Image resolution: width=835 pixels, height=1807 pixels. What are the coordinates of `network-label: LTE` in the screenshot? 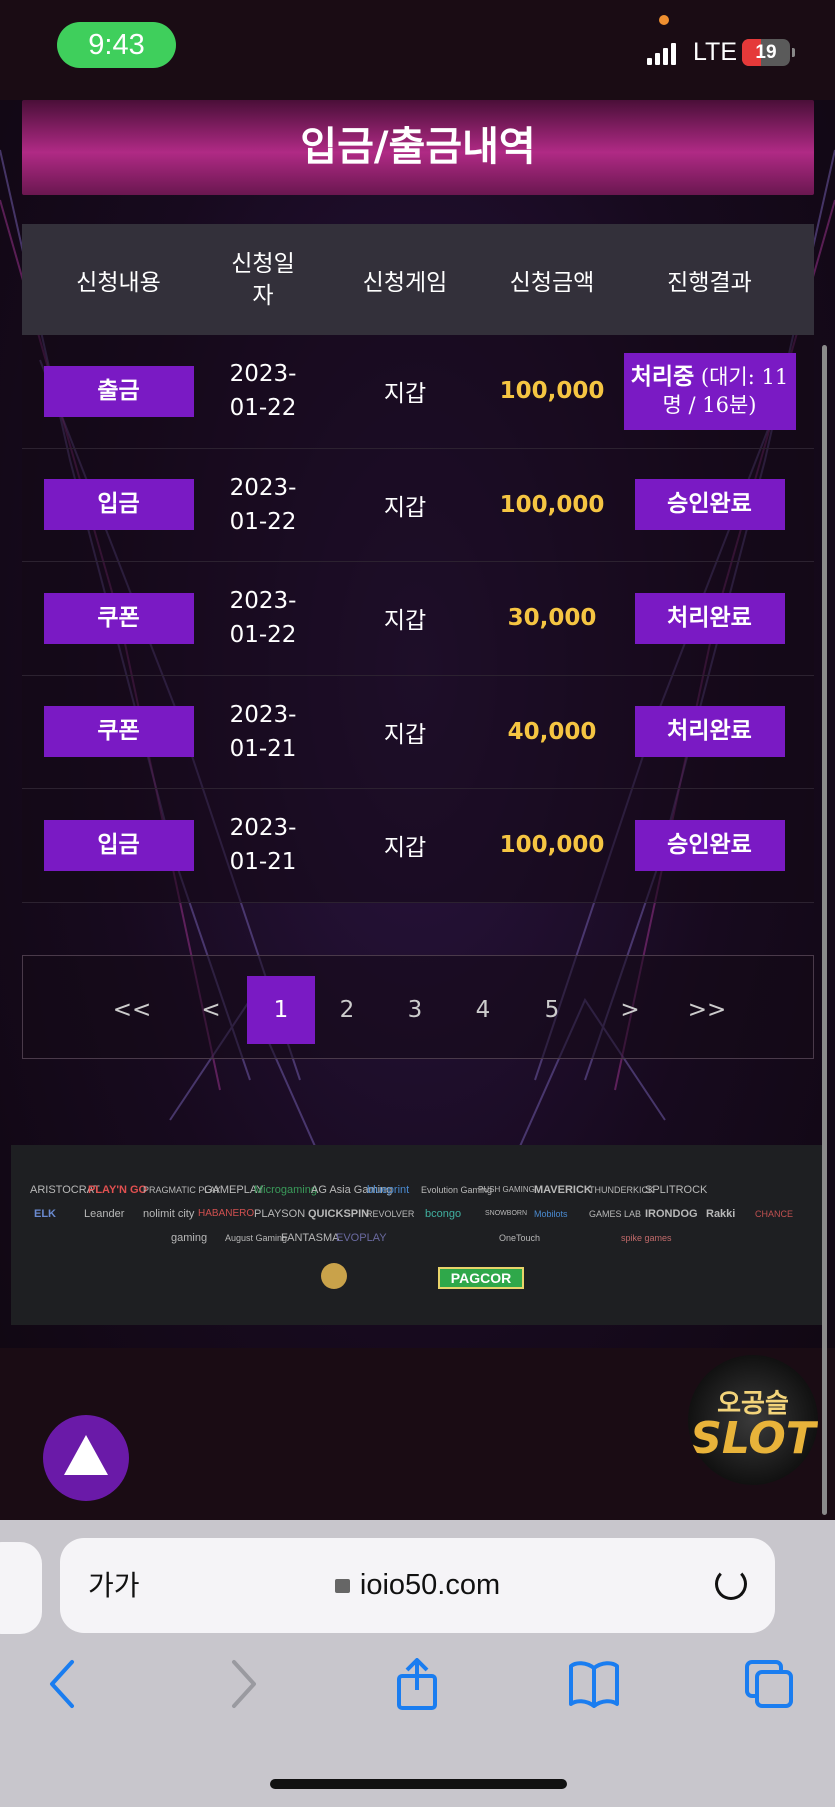 It's located at (715, 52).